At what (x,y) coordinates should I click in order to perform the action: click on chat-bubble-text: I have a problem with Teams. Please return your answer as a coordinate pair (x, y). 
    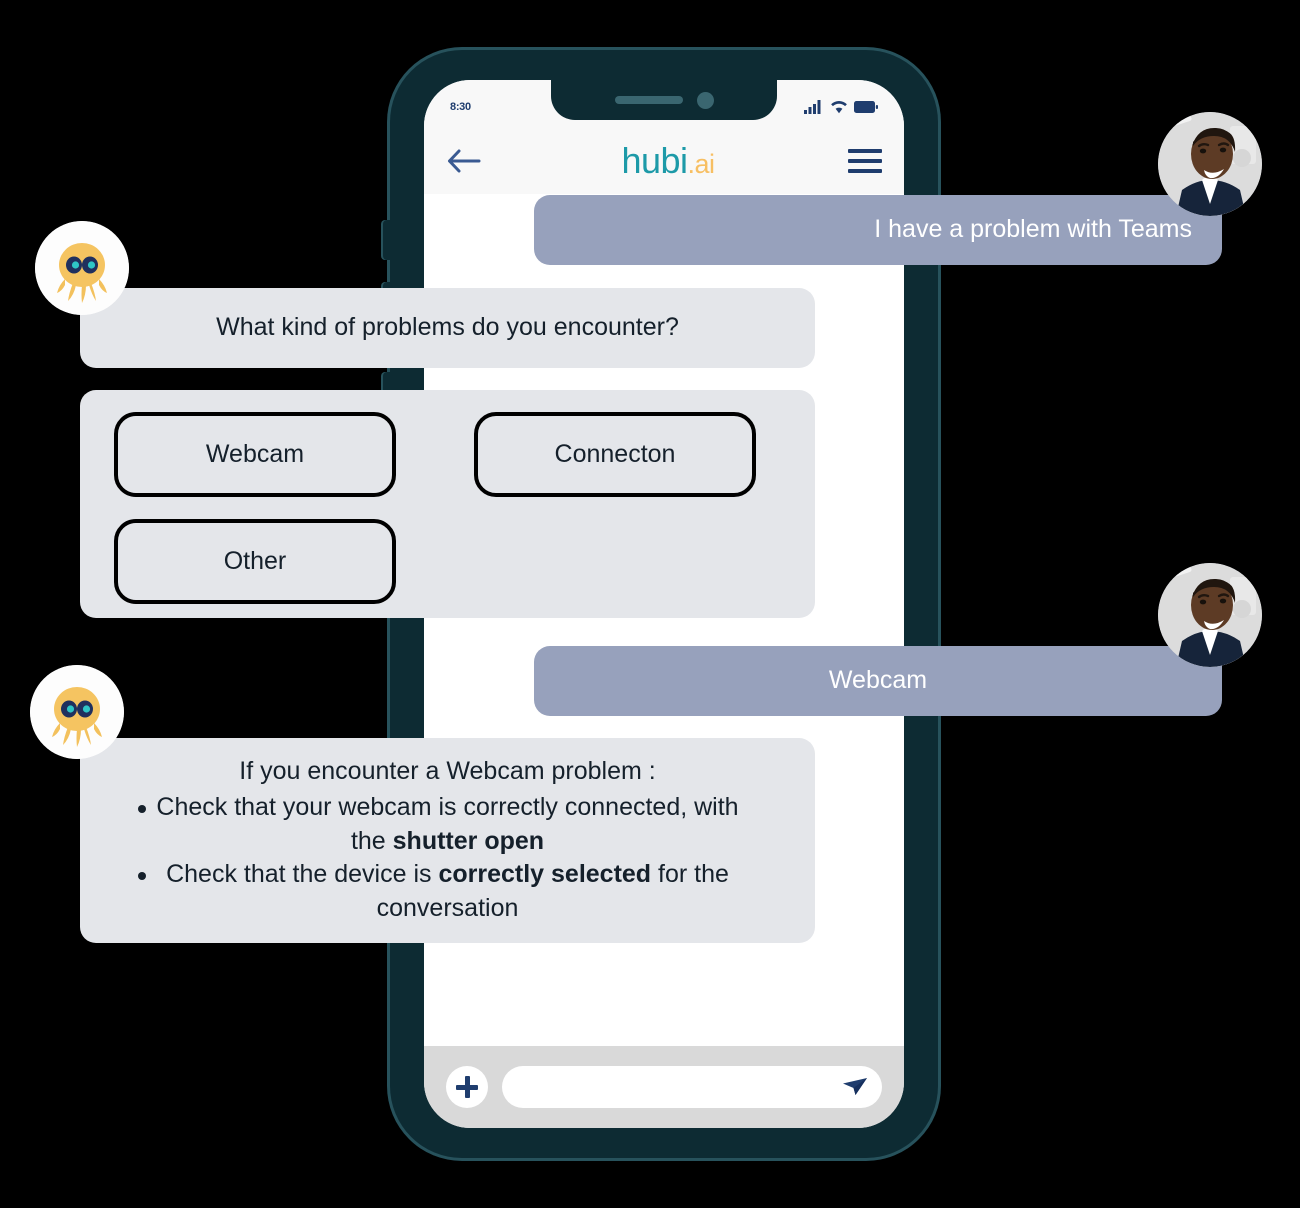
    Looking at the image, I should click on (1033, 229).